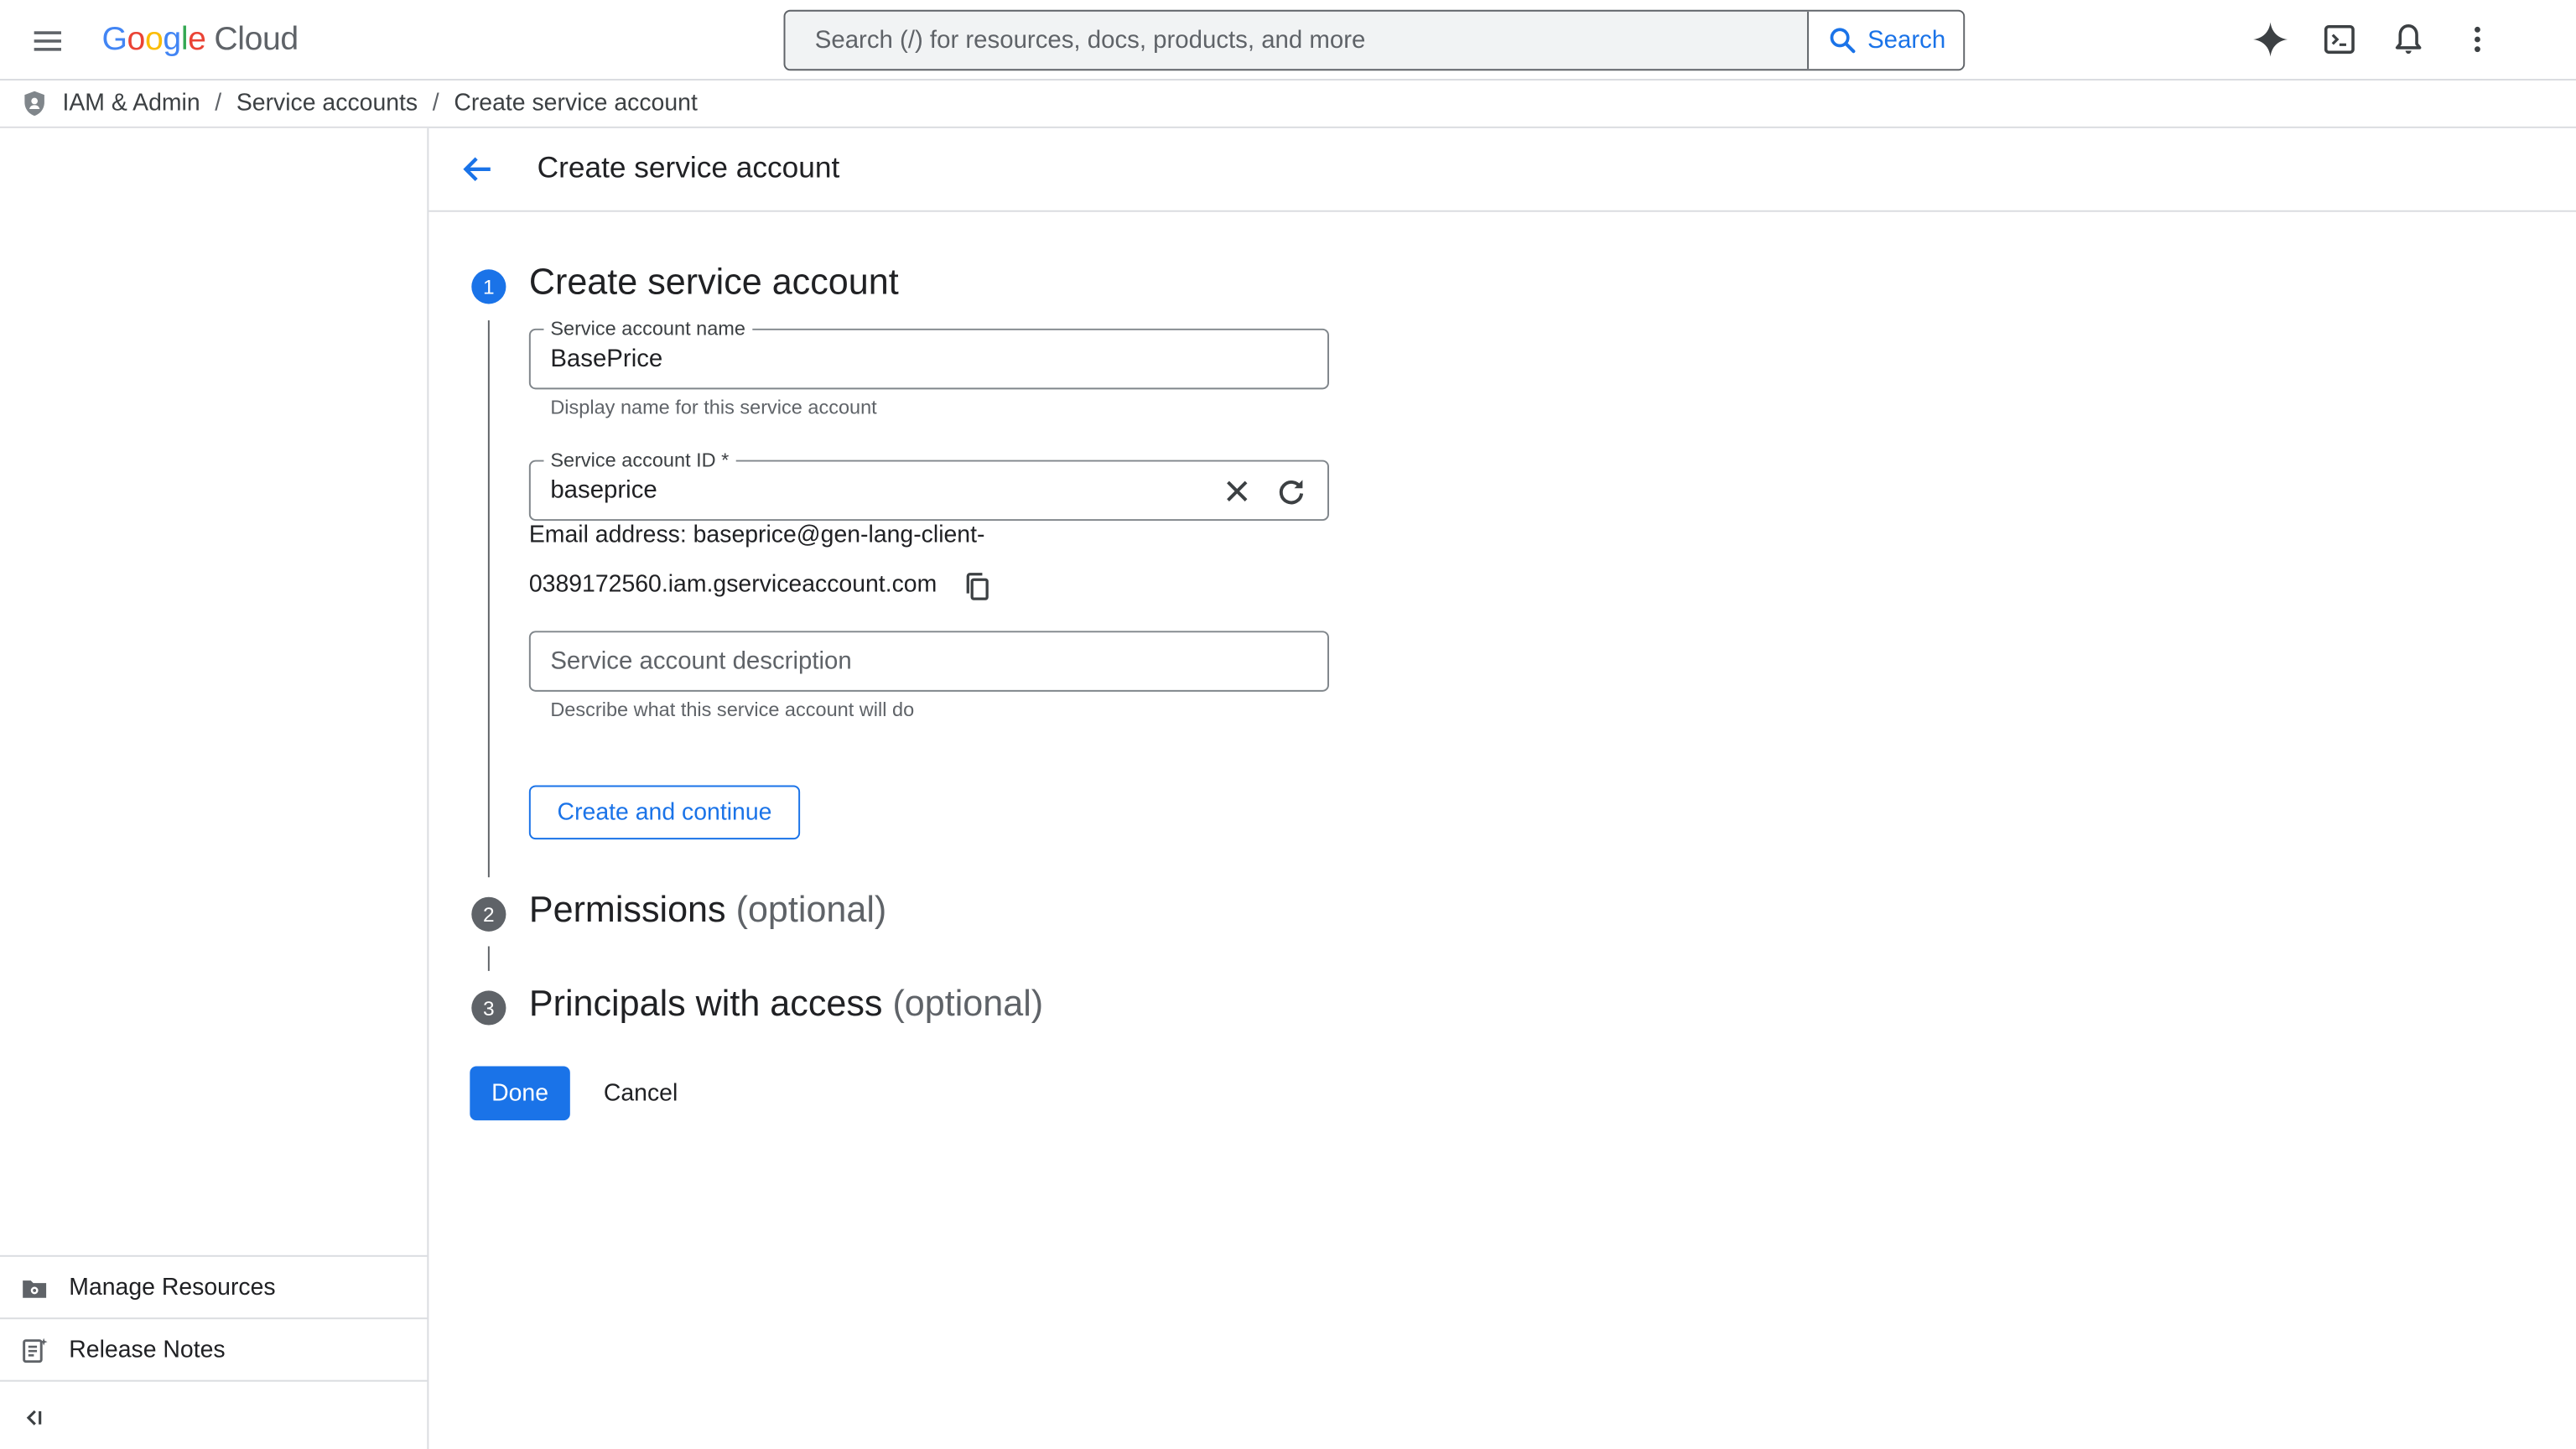  I want to click on sidebar-item-label: Release Notes, so click(147, 1349).